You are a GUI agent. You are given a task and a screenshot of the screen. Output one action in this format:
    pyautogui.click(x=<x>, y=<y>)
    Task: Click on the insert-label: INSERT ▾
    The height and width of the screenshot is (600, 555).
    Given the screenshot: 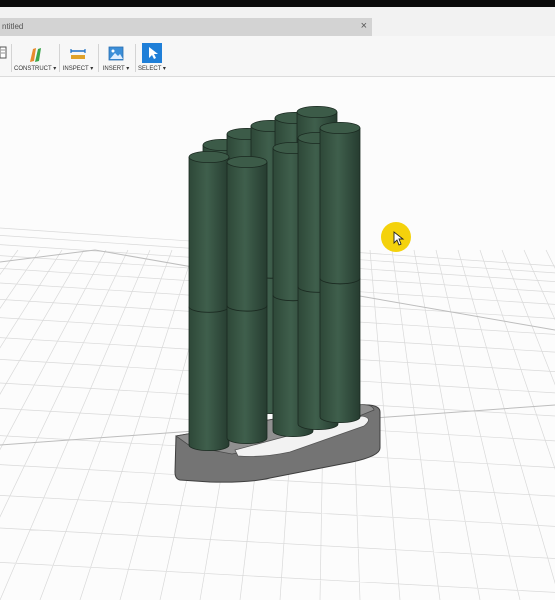 What is the action you would take?
    pyautogui.click(x=116, y=69)
    